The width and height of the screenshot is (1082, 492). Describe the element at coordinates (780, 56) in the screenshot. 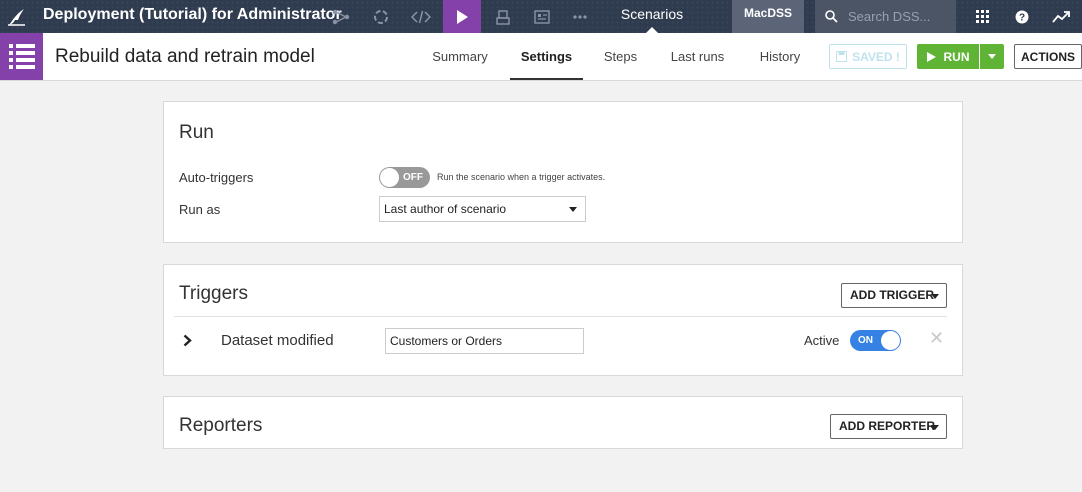

I see `tab-history: History` at that location.